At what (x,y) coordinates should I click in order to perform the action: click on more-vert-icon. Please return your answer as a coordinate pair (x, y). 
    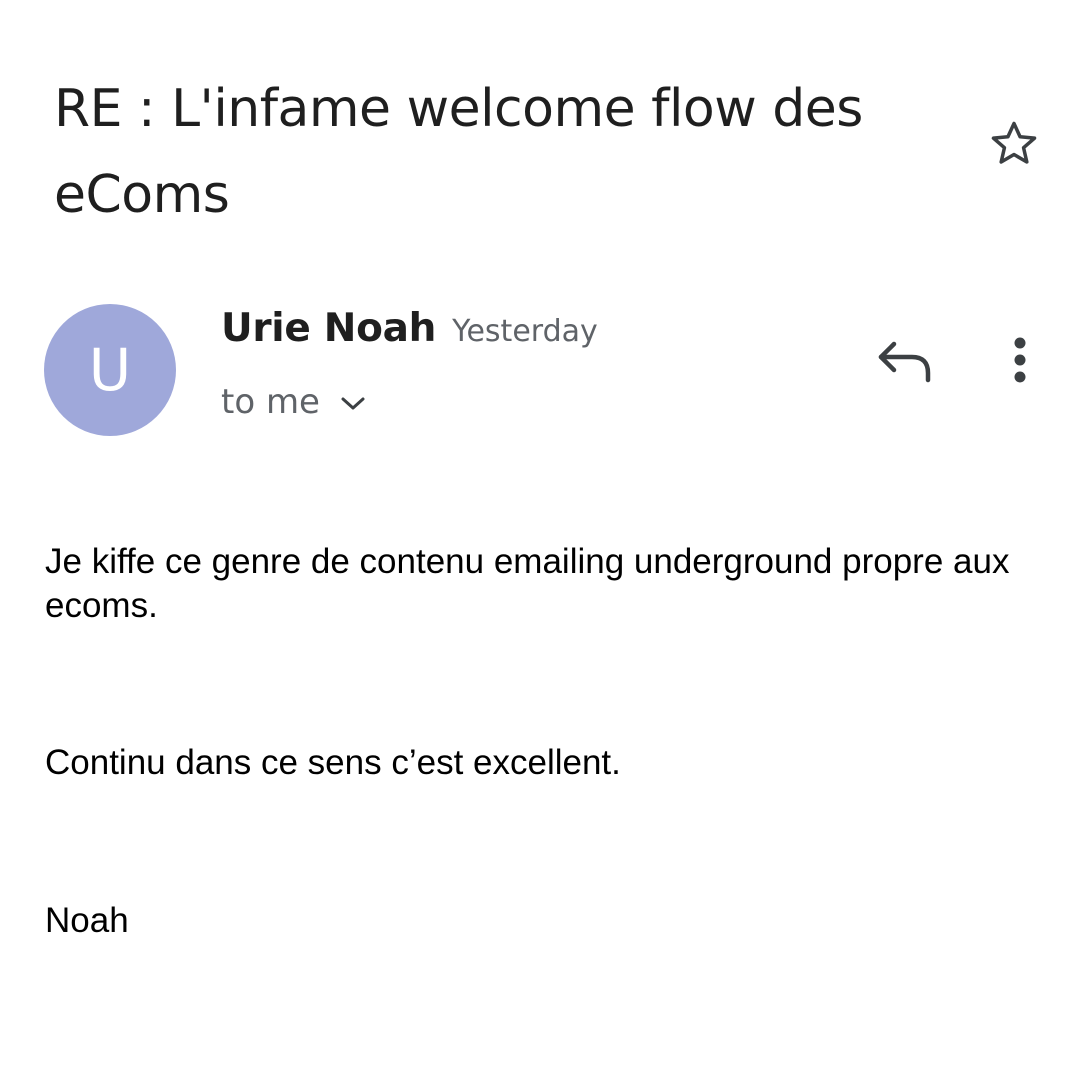
    Looking at the image, I should click on (1020, 360).